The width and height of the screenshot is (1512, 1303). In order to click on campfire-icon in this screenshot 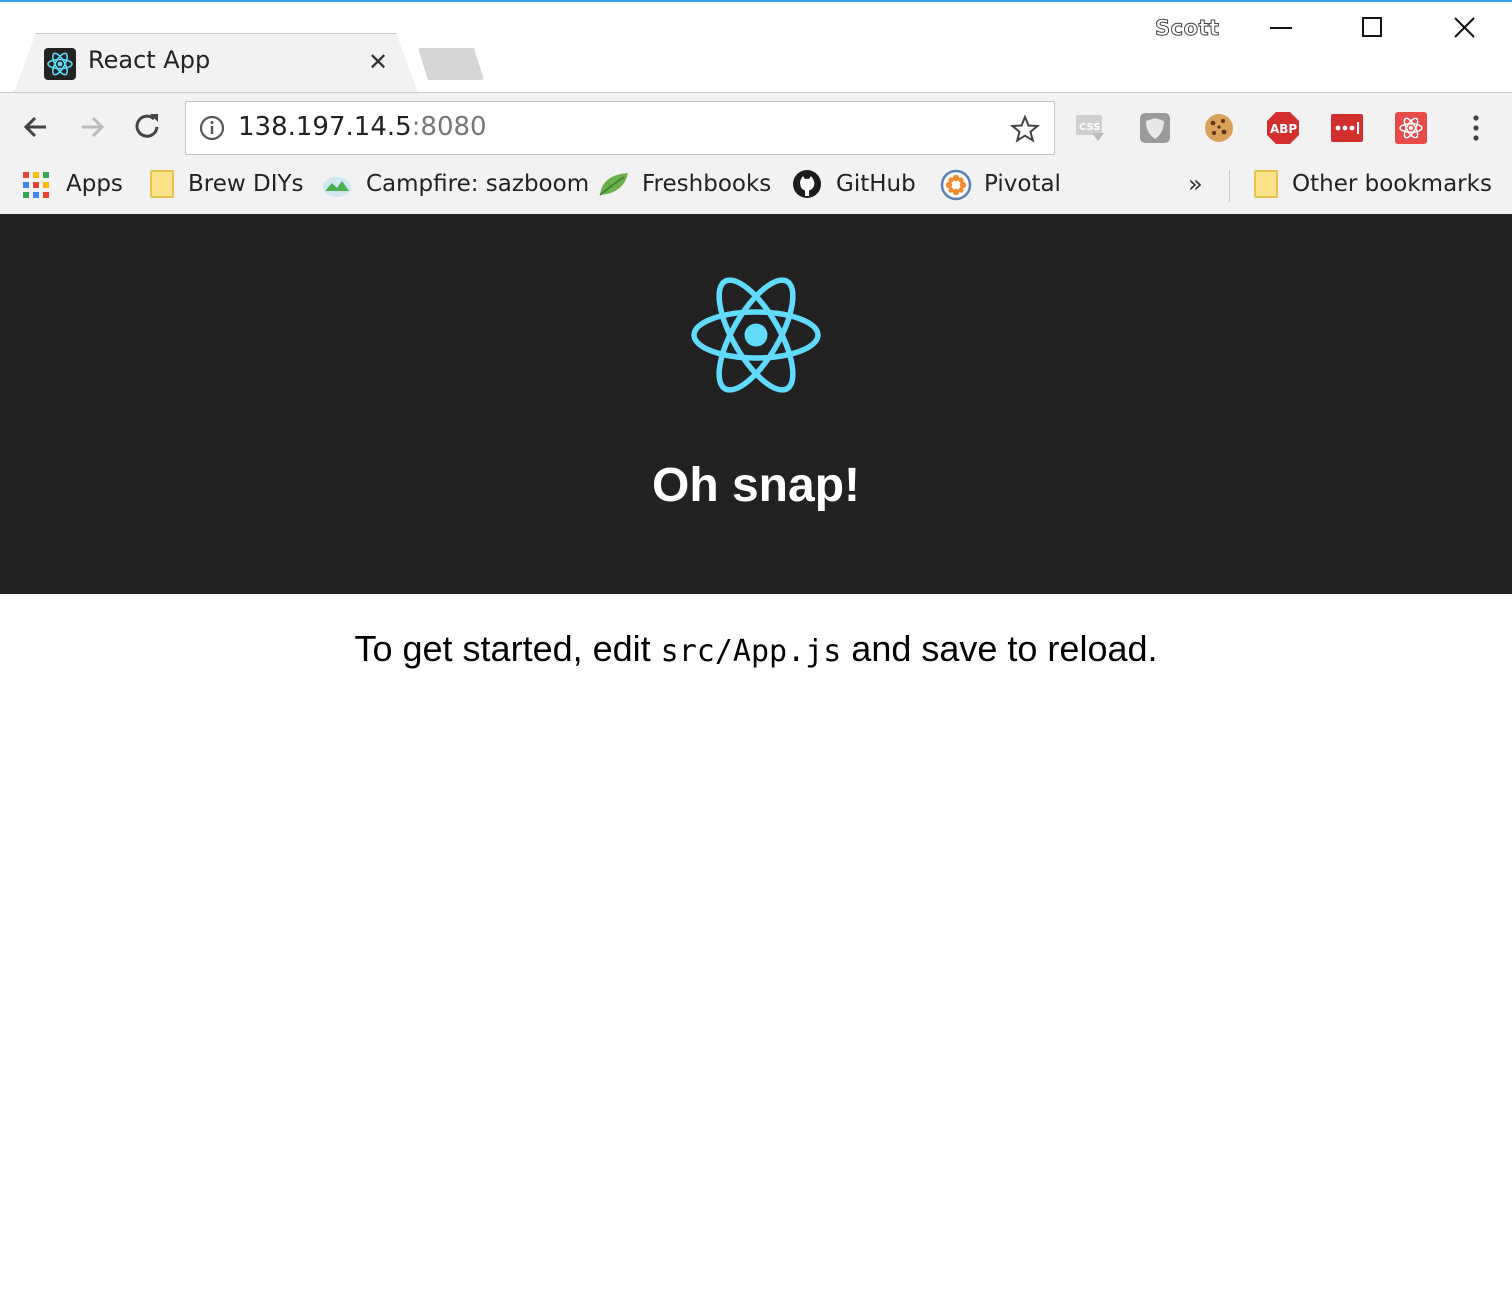, I will do `click(337, 184)`.